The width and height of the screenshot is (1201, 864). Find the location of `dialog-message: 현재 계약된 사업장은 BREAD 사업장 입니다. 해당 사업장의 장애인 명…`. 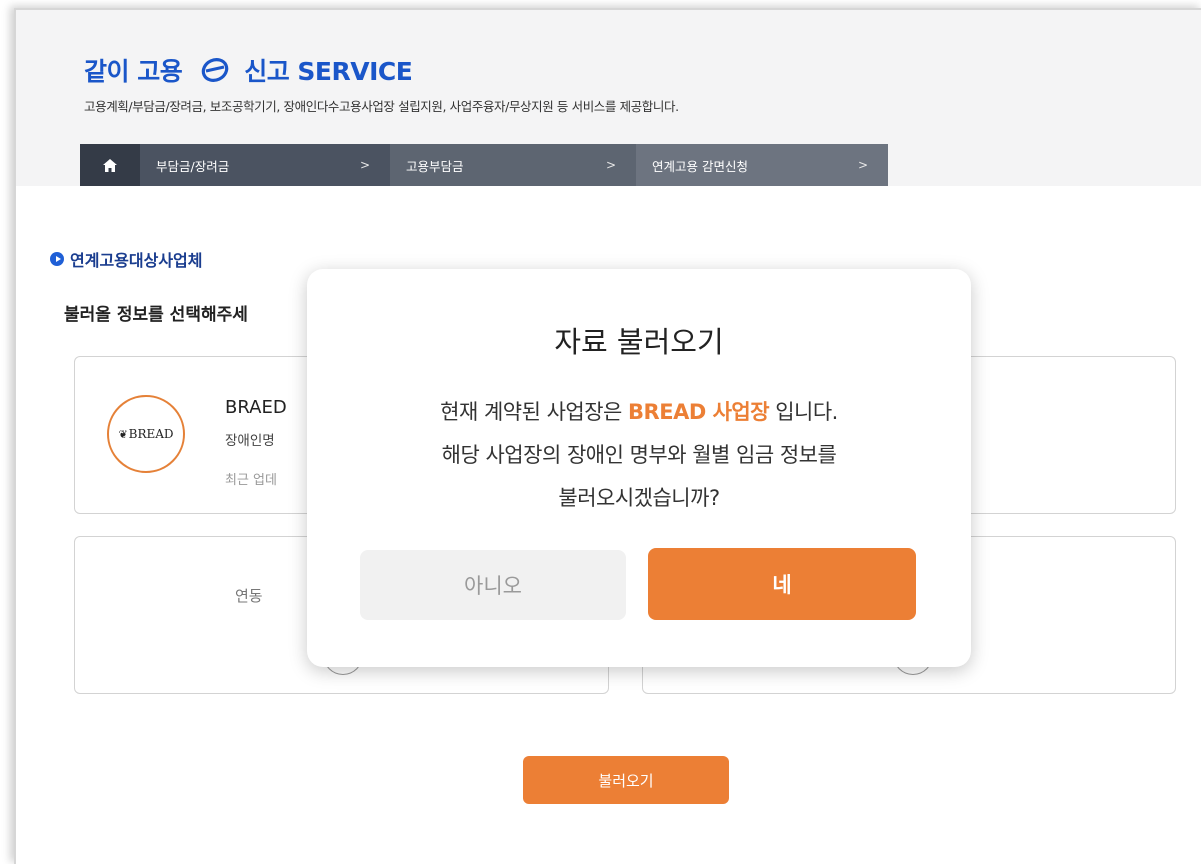

dialog-message: 현재 계약된 사업장은 BREAD 사업장 입니다. 해당 사업장의 장애인 명… is located at coordinates (639, 455).